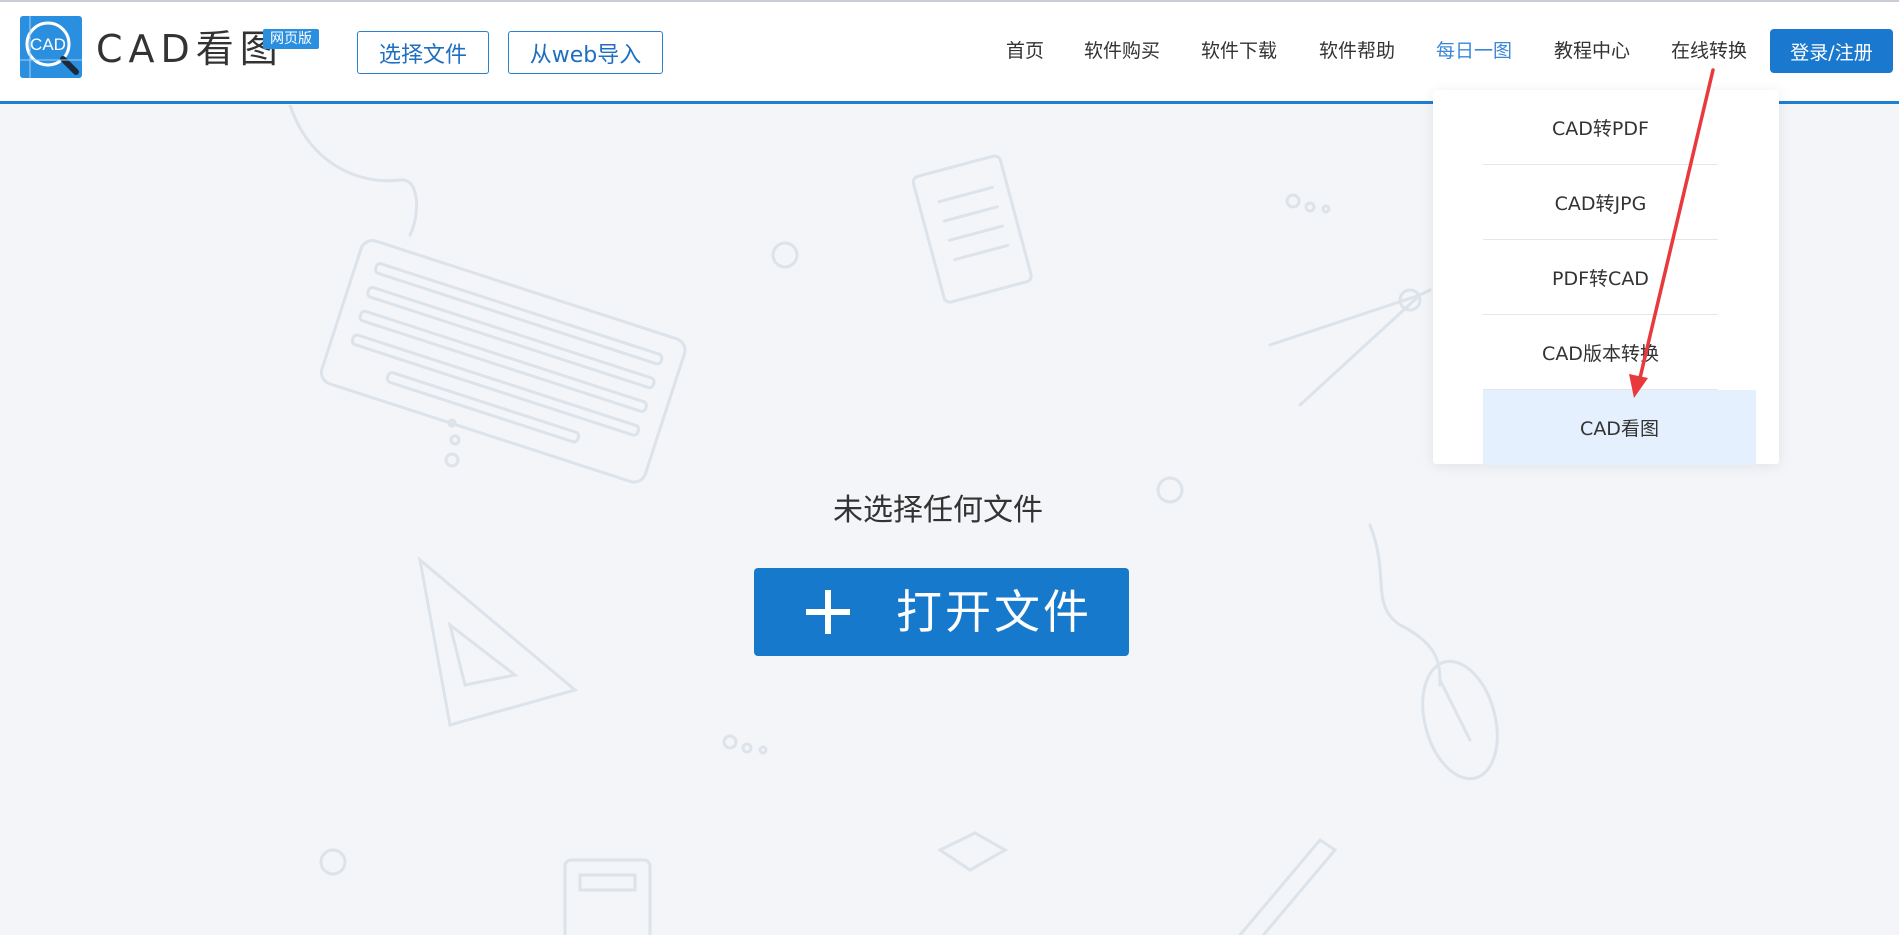 This screenshot has height=935, width=1899. I want to click on web-version-badge: 网页版, so click(291, 39).